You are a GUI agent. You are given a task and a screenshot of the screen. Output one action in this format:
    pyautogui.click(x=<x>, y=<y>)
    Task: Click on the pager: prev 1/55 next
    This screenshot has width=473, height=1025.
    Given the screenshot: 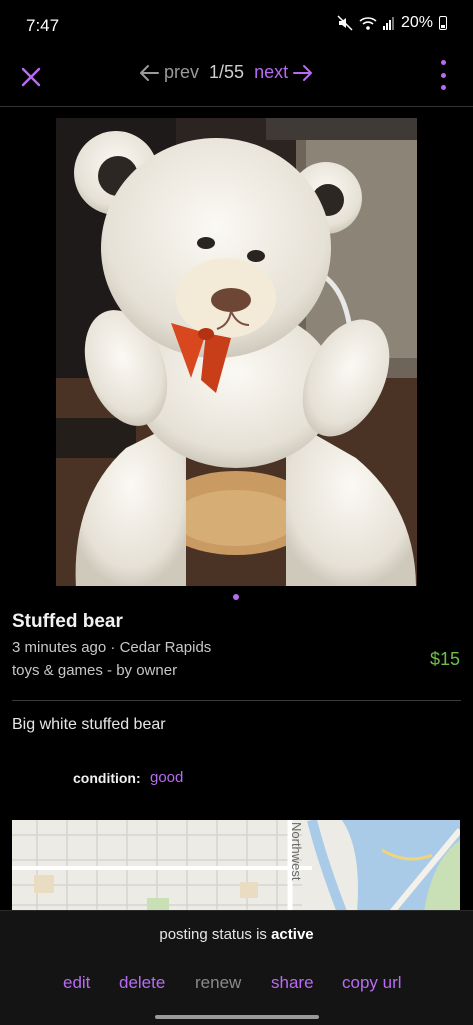 What is the action you would take?
    pyautogui.click(x=226, y=72)
    